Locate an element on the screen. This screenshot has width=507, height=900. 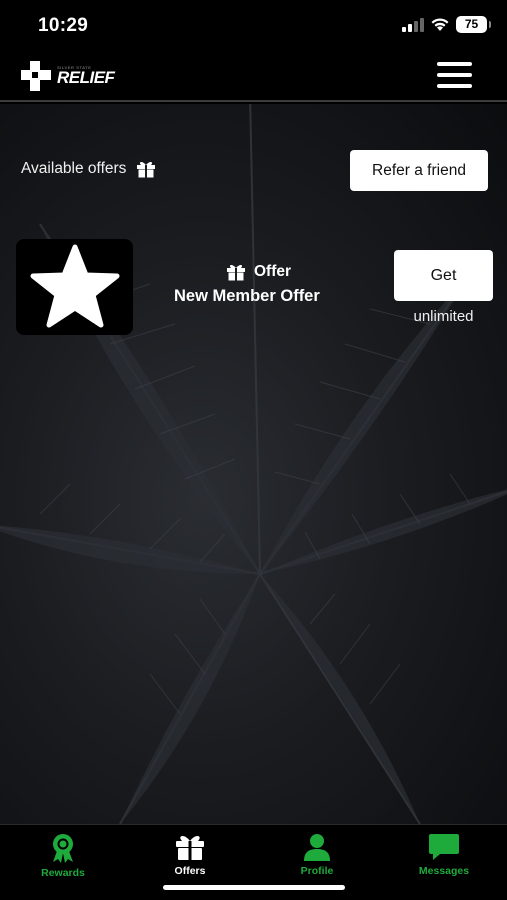
status-time: 10:29 is located at coordinates (63, 25).